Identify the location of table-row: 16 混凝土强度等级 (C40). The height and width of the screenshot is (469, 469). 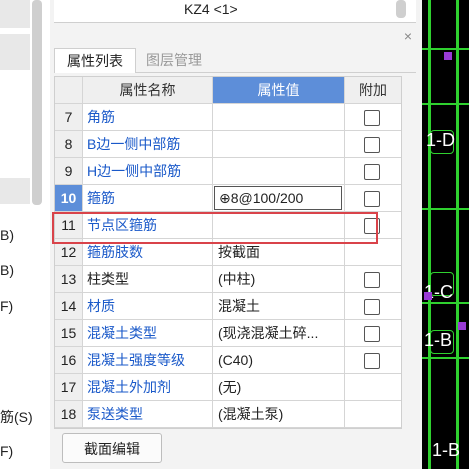
(228, 360).